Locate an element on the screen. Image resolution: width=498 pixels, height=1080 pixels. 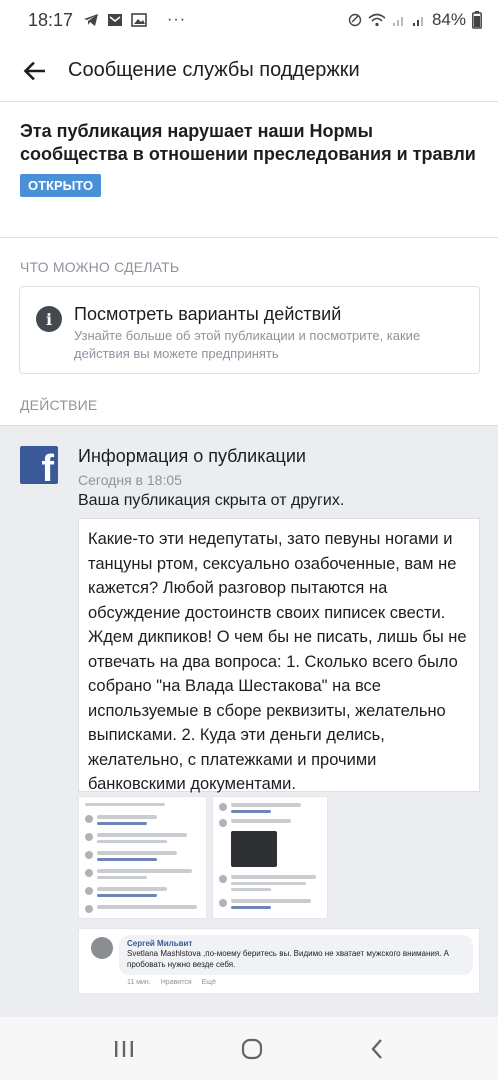
post-screenshots is located at coordinates (203, 857).